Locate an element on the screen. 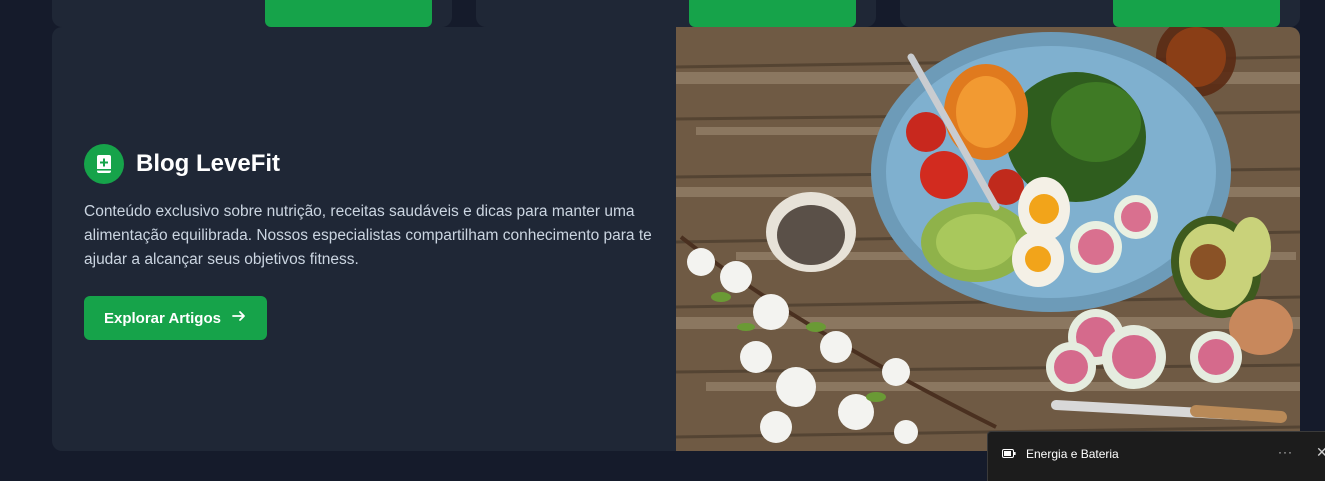  battery-icon is located at coordinates (1009, 454).